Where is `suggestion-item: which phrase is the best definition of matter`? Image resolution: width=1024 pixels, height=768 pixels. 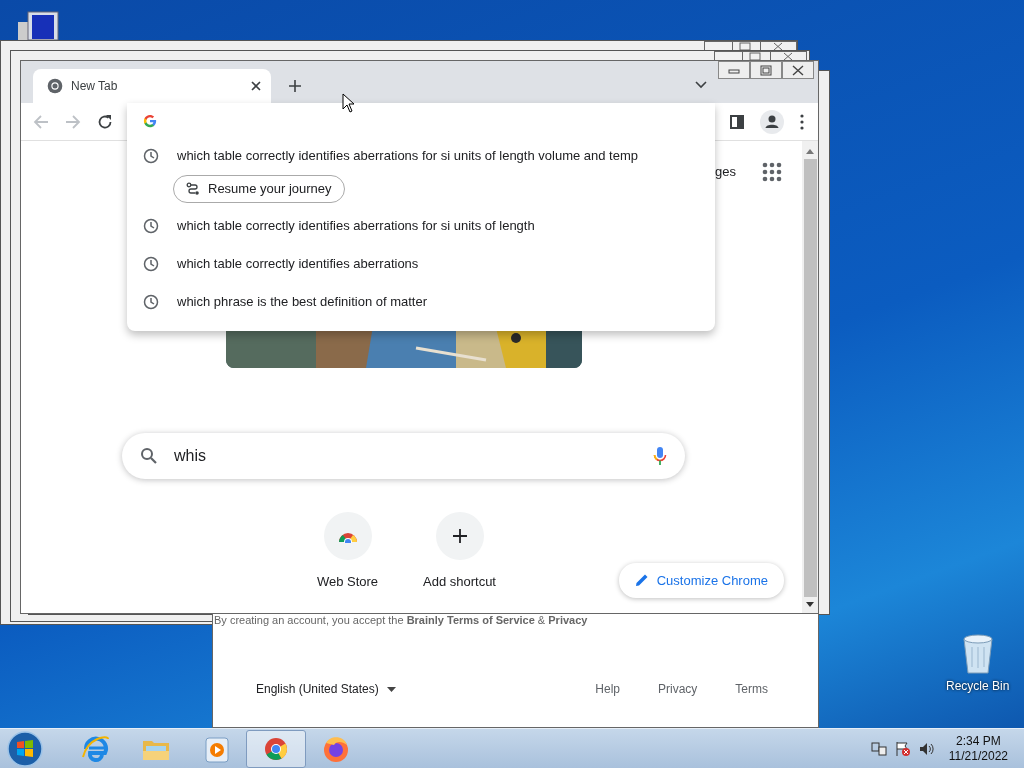
suggestion-item: which phrase is the best definition of matter is located at coordinates (421, 302).